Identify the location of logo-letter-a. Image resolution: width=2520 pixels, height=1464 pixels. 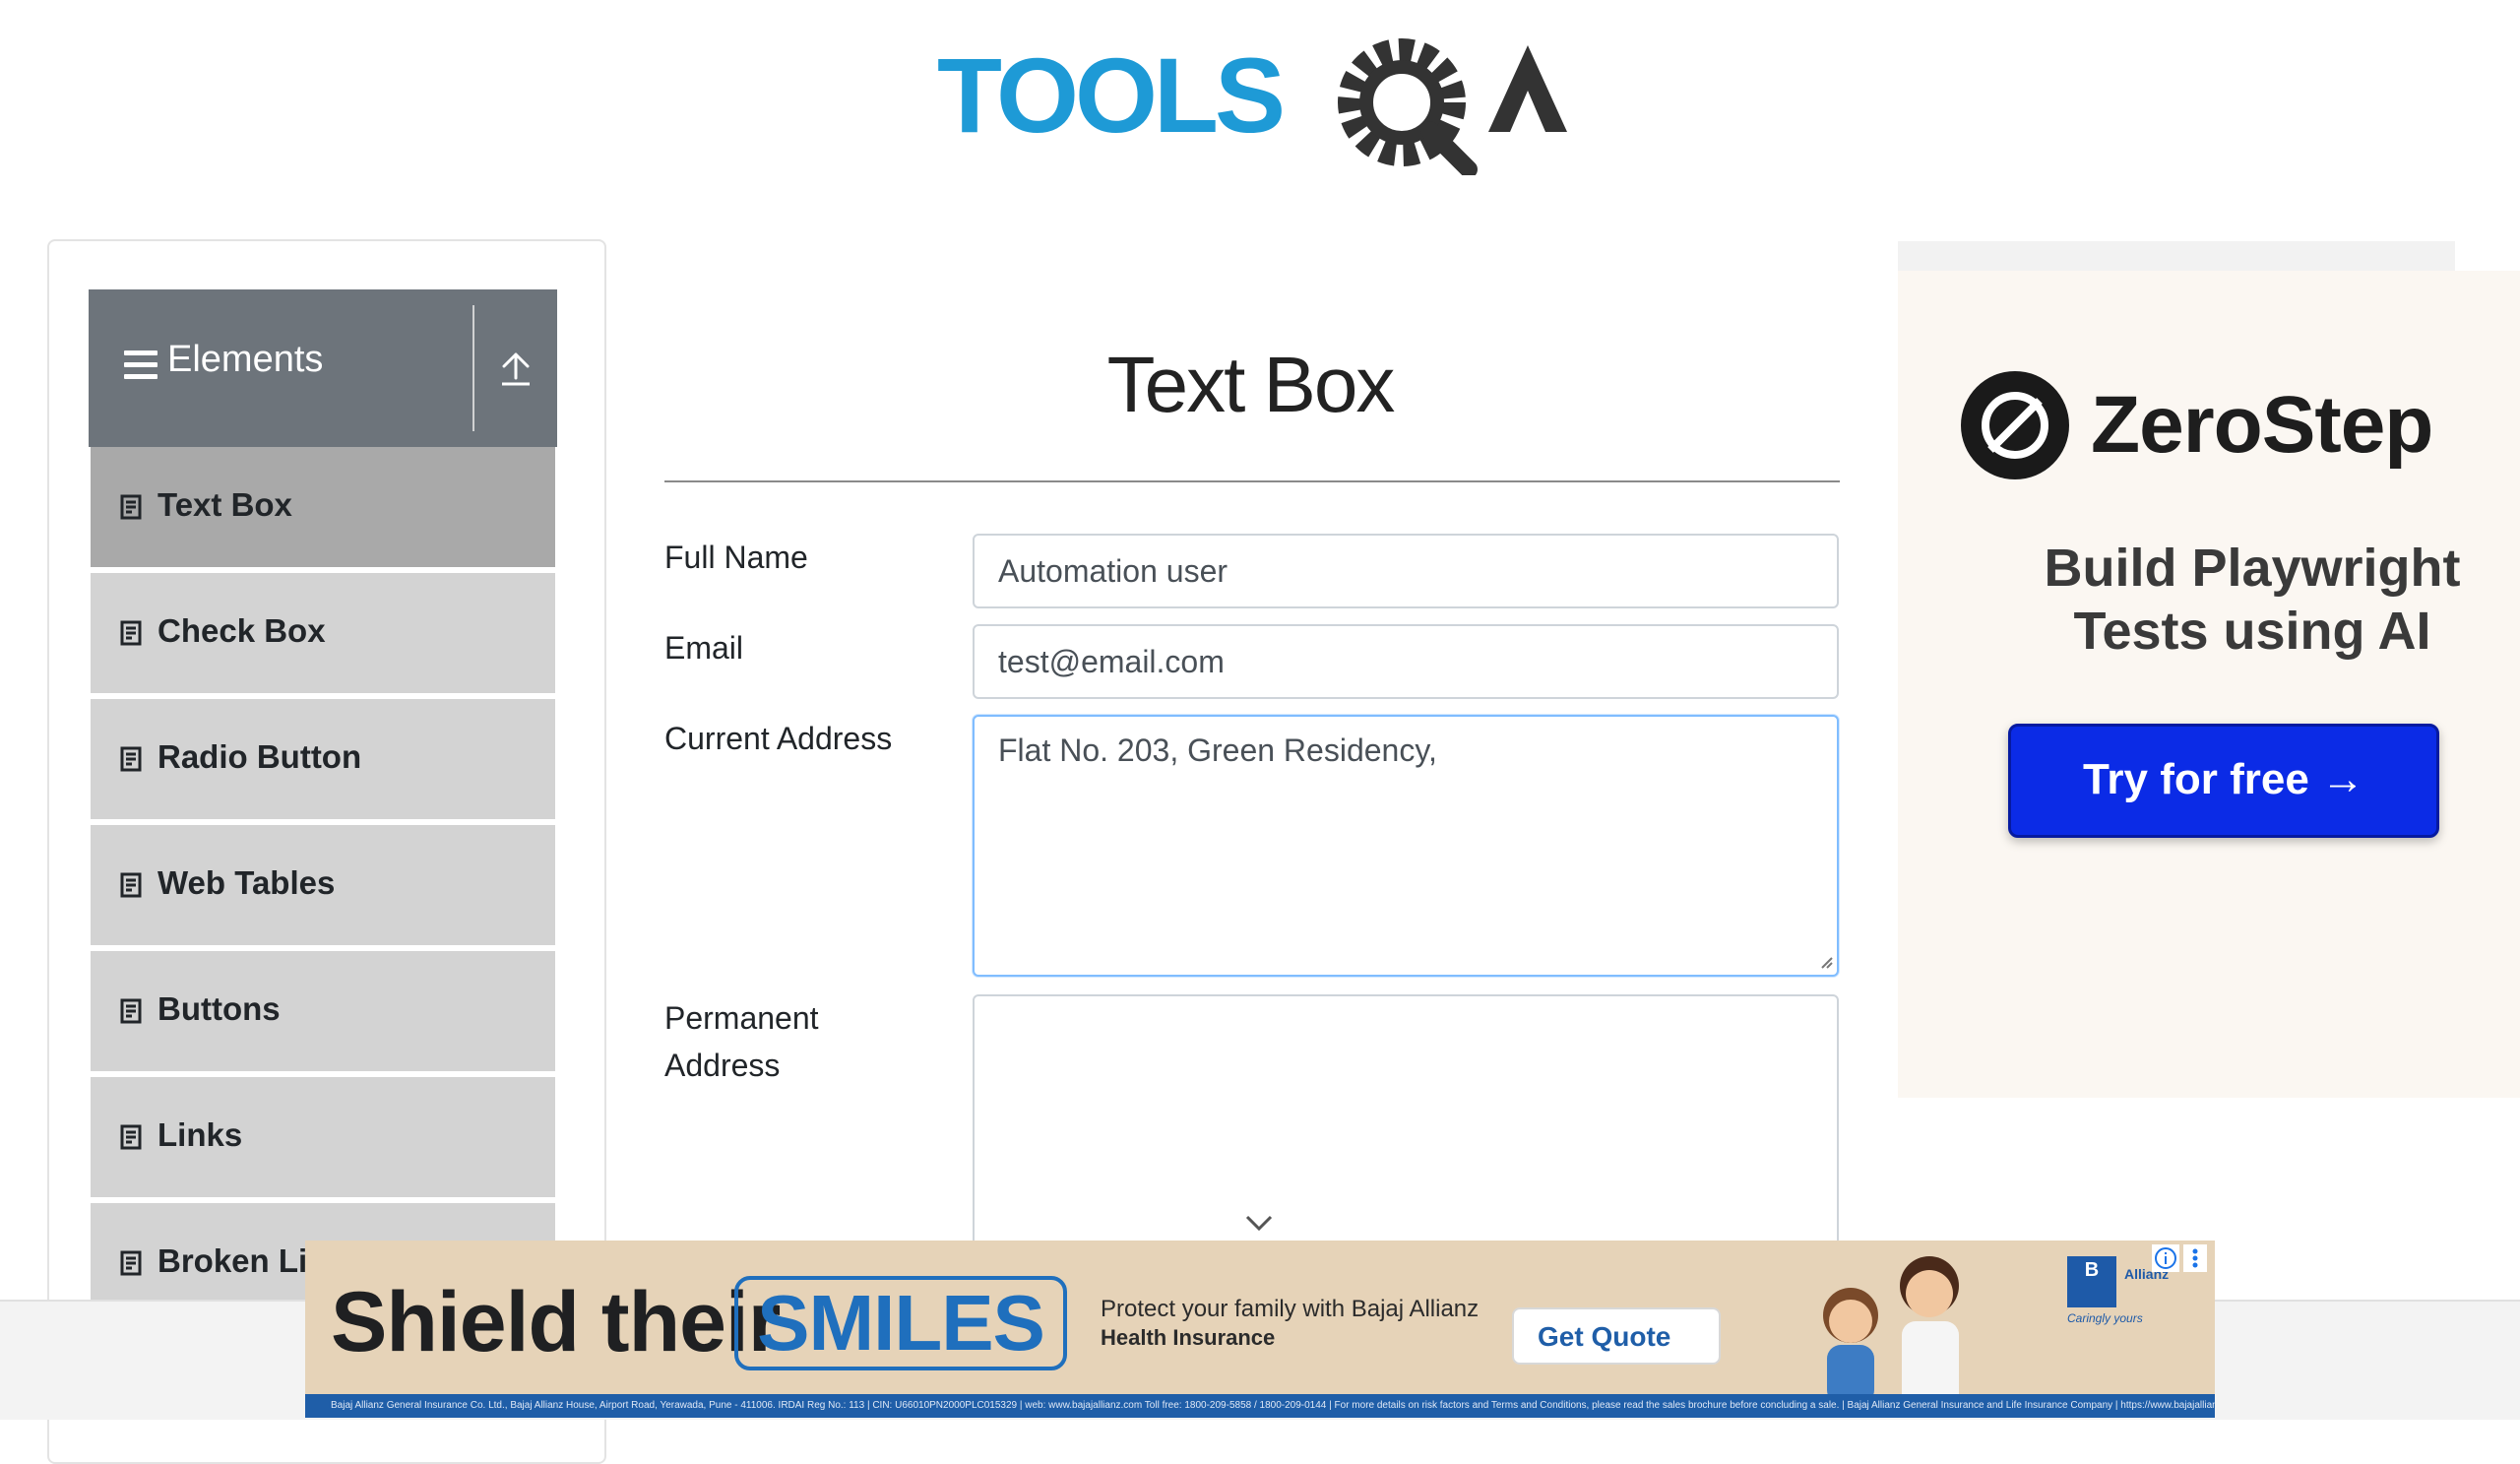
(1527, 88).